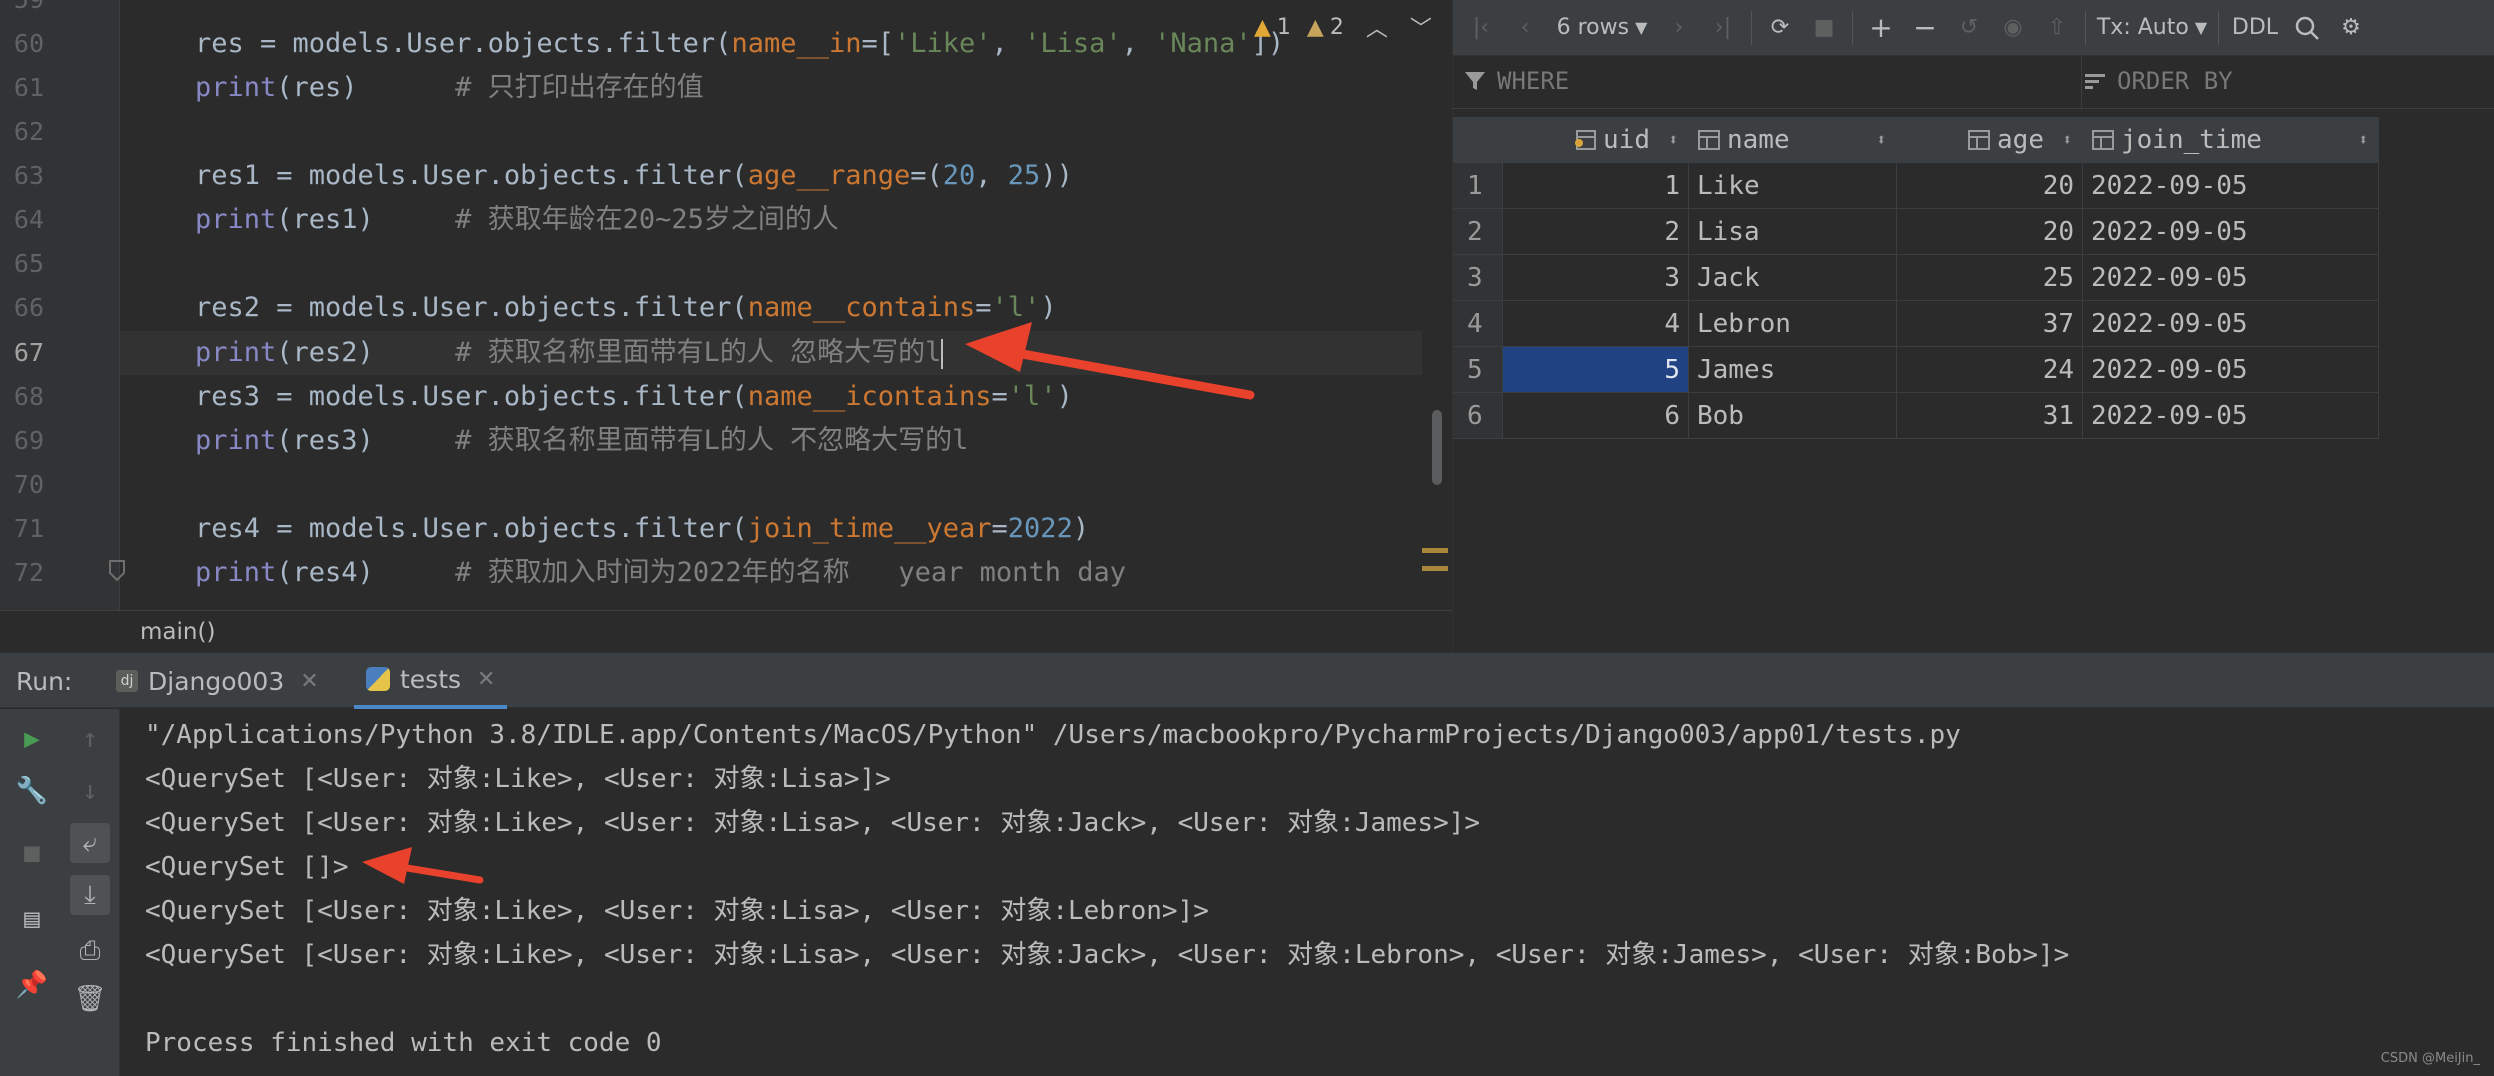  I want to click on where-placeholder: WHERE, so click(1533, 81).